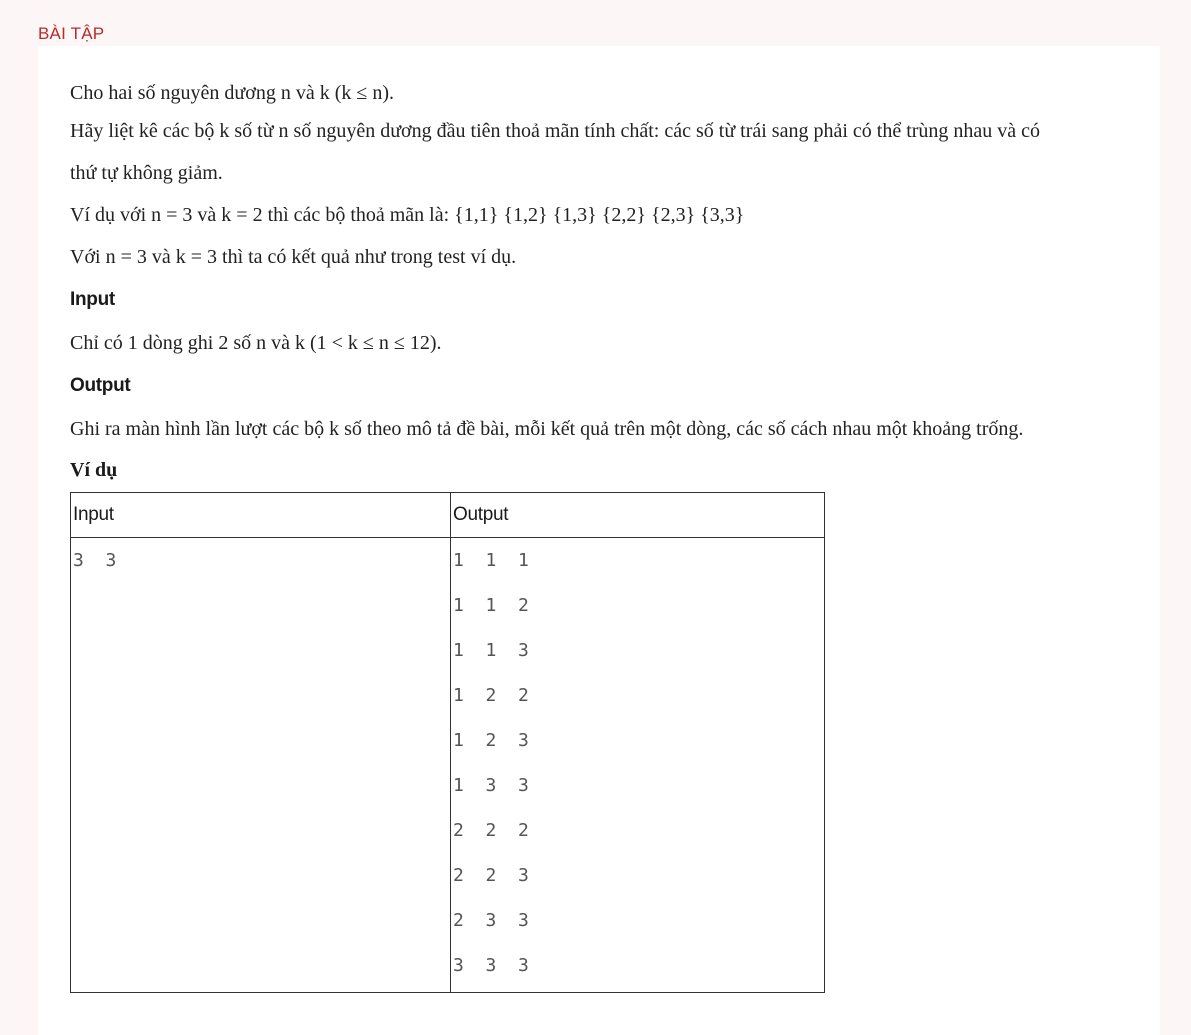  What do you see at coordinates (491, 605) in the screenshot?
I see `example-output-line: 1 1 2` at bounding box center [491, 605].